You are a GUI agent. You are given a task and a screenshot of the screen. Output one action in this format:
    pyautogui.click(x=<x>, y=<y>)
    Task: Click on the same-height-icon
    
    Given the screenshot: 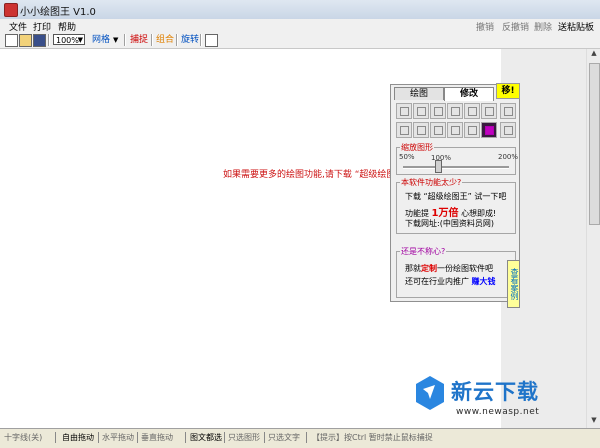 What is the action you would take?
    pyautogui.click(x=421, y=130)
    